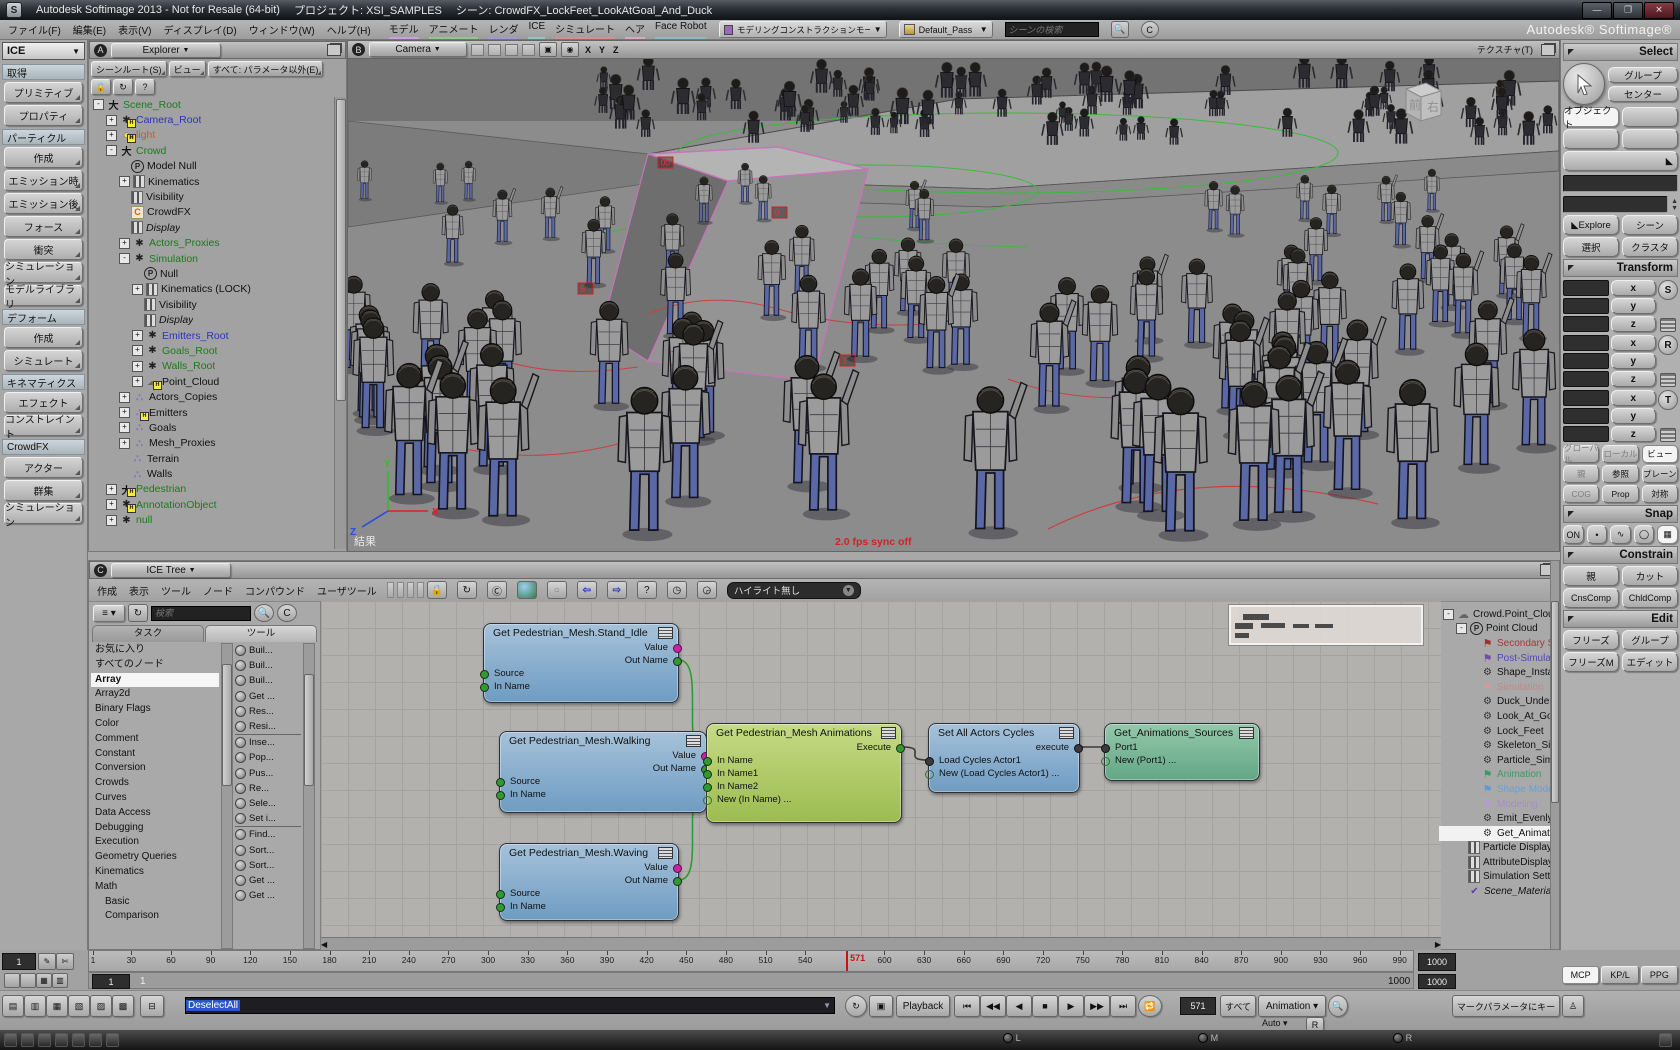 Image resolution: width=1680 pixels, height=1050 pixels. What do you see at coordinates (1591, 247) in the screenshot?
I see `selection-button: 選択` at bounding box center [1591, 247].